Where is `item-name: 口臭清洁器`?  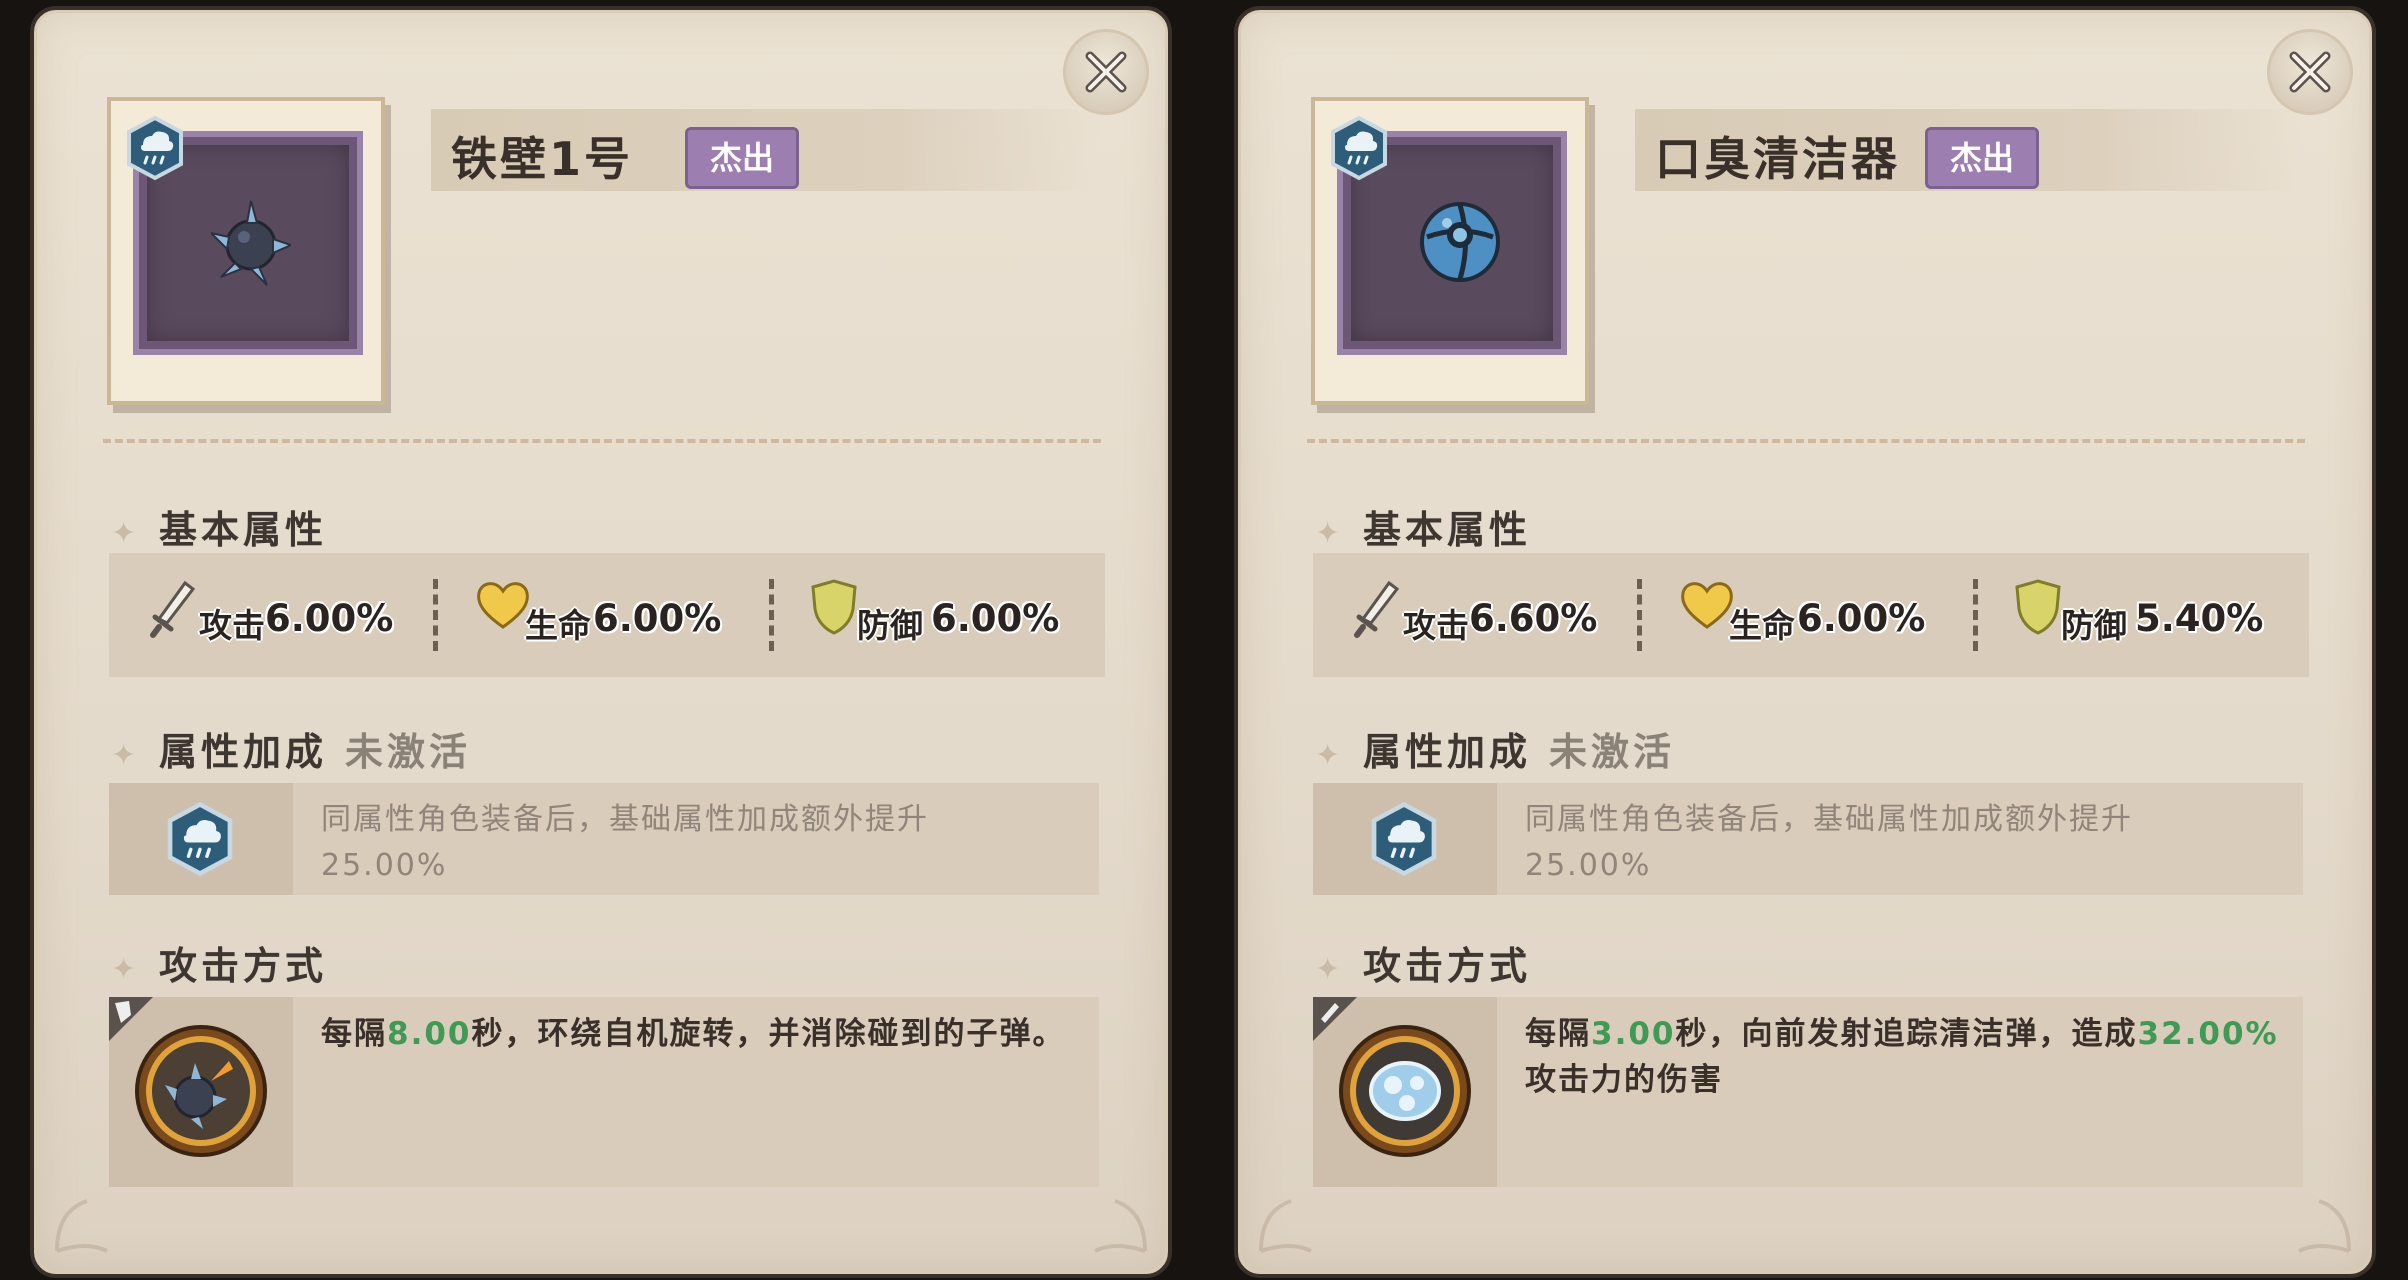
item-name: 口臭清洁器 is located at coordinates (1777, 159).